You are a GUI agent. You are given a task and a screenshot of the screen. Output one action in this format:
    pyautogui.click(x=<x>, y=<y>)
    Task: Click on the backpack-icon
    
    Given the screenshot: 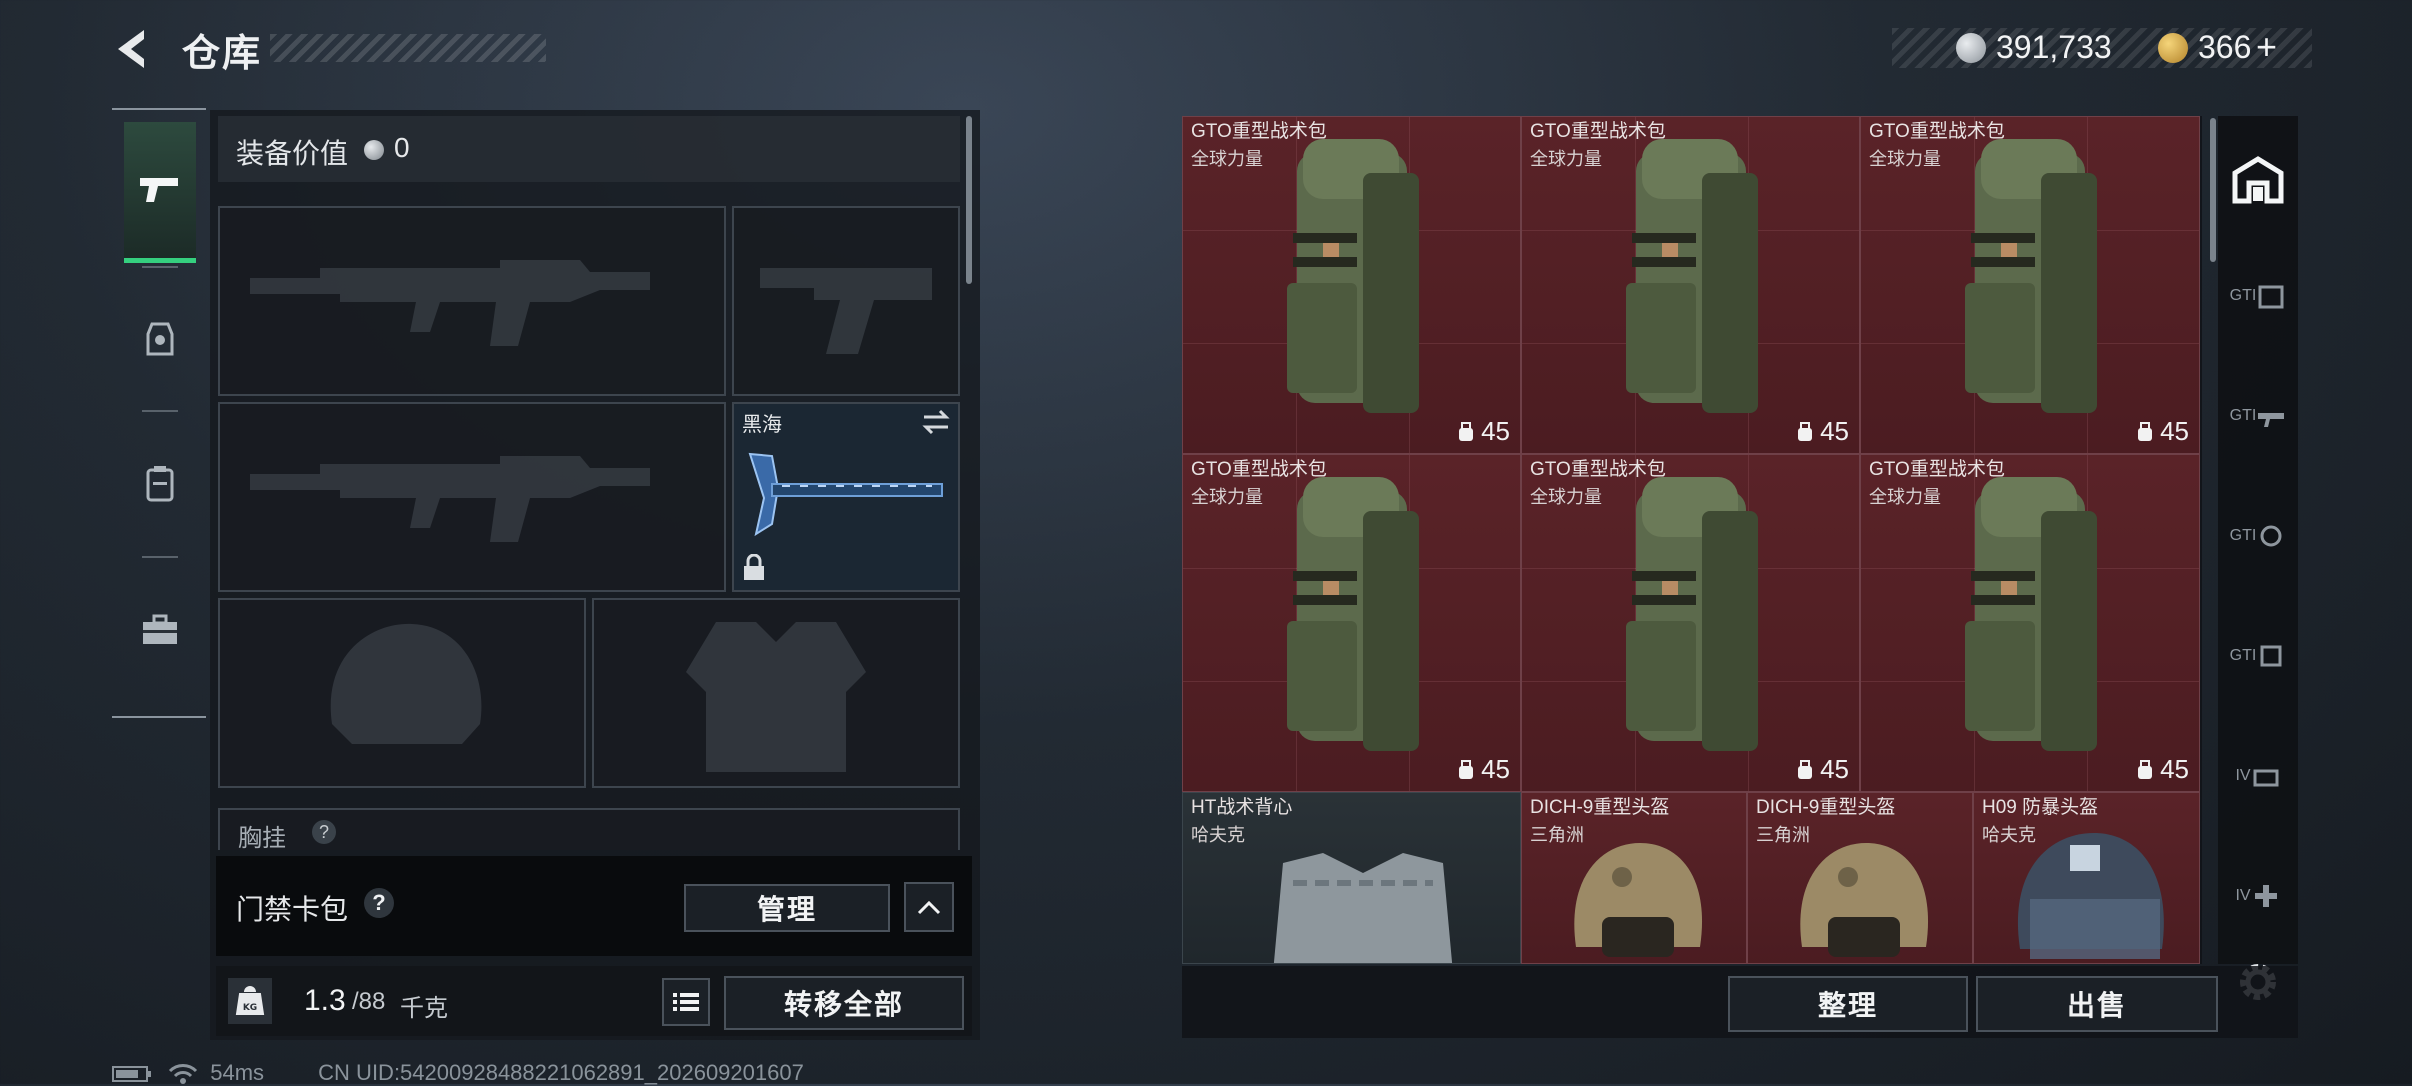 What is the action you would take?
    pyautogui.click(x=160, y=484)
    